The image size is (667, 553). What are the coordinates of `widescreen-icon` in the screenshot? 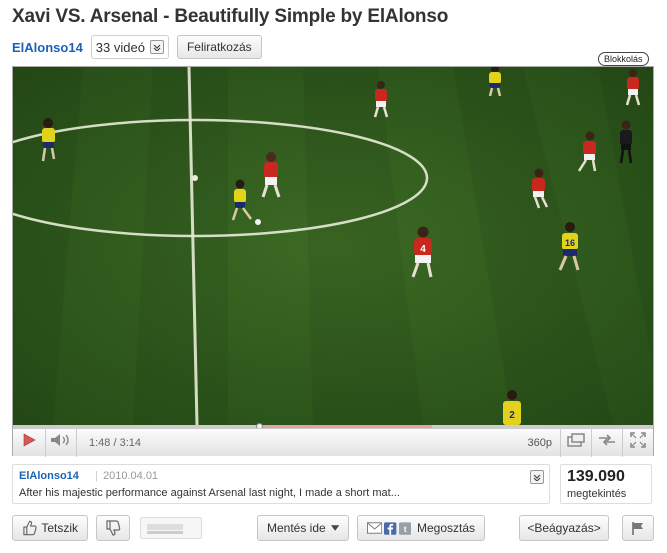 It's located at (576, 442).